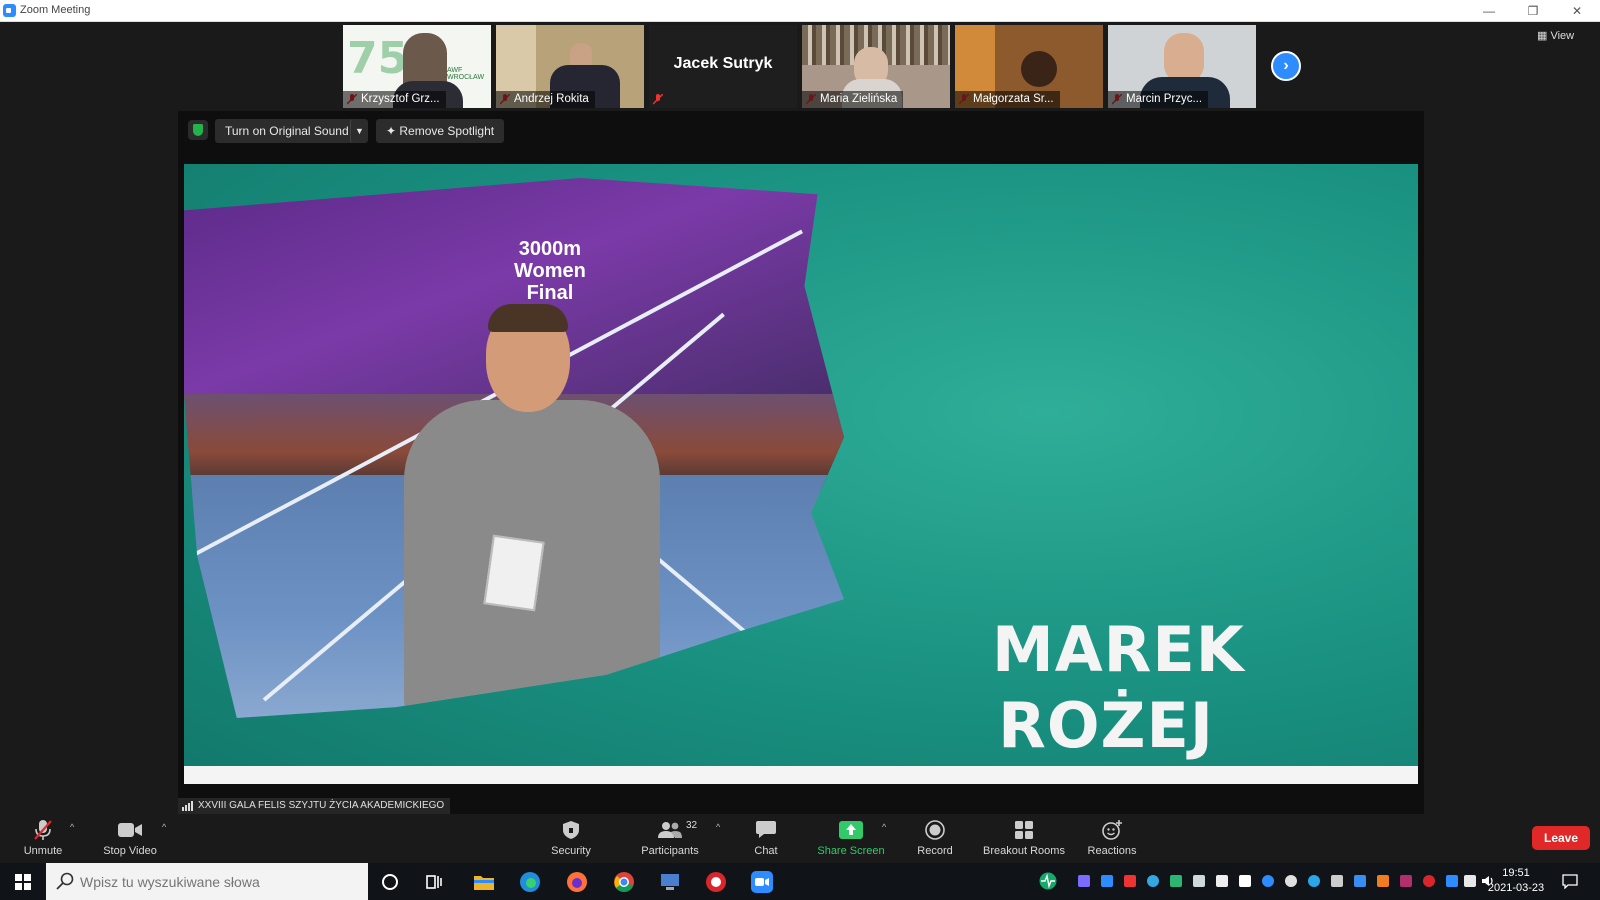 The image size is (1600, 900). Describe the element at coordinates (550, 271) in the screenshot. I see `arena-screen-text: 3000m Women Final` at that location.